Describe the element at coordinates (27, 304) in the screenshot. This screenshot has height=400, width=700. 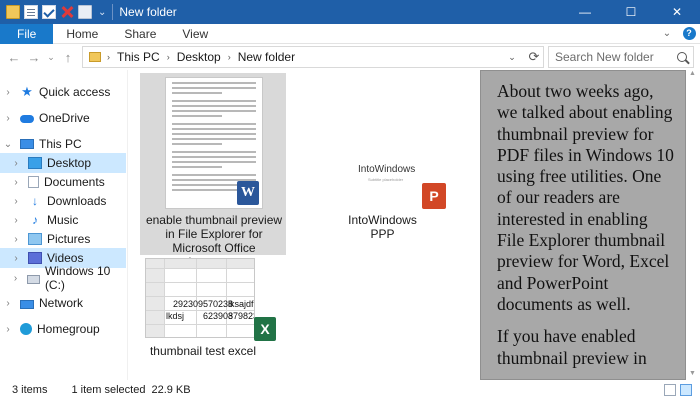
I see `network-icon` at that location.